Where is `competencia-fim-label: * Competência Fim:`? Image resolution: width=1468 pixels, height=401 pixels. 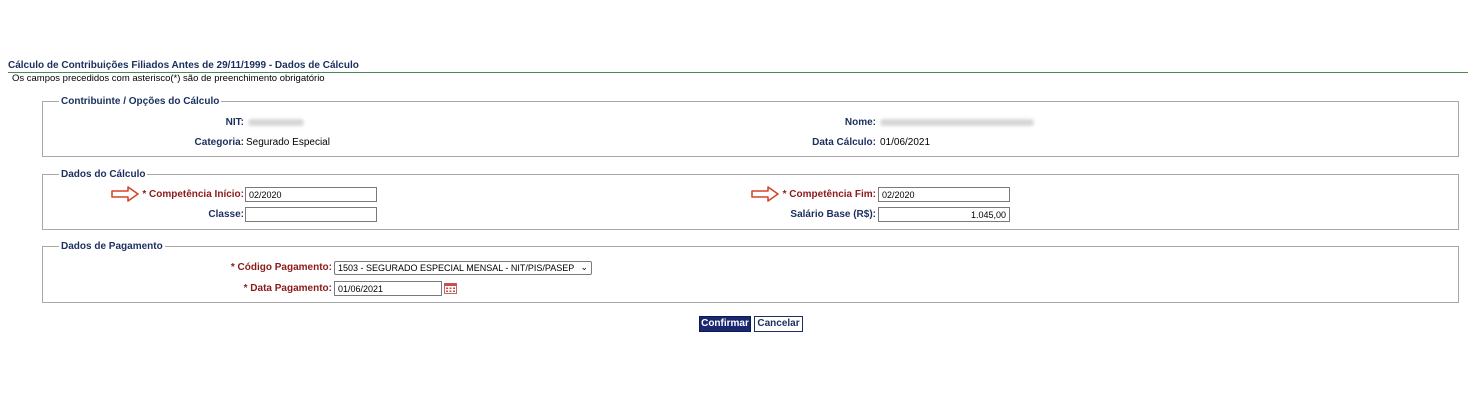 competencia-fim-label: * Competência Fim: is located at coordinates (829, 194).